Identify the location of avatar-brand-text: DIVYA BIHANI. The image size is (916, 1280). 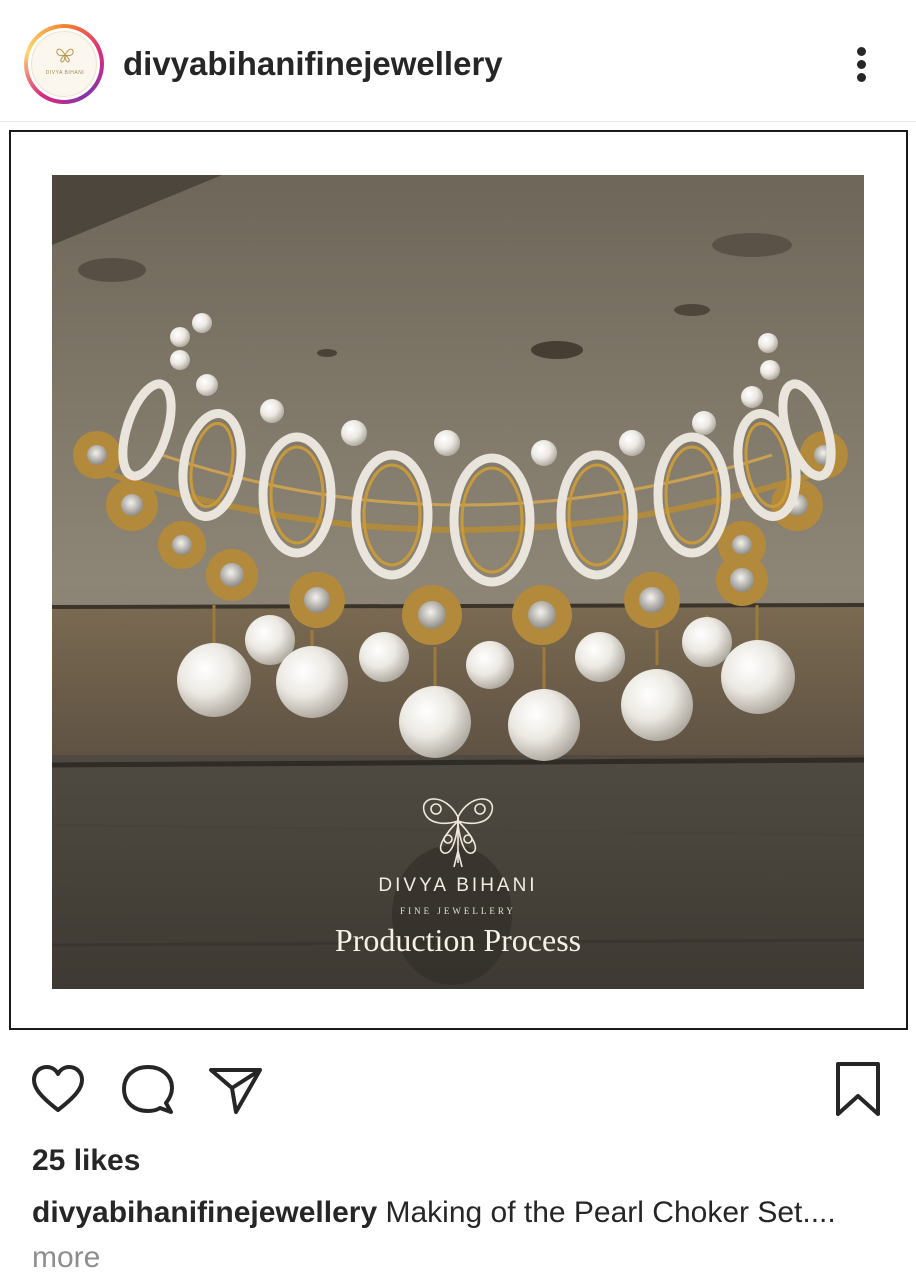
(65, 73).